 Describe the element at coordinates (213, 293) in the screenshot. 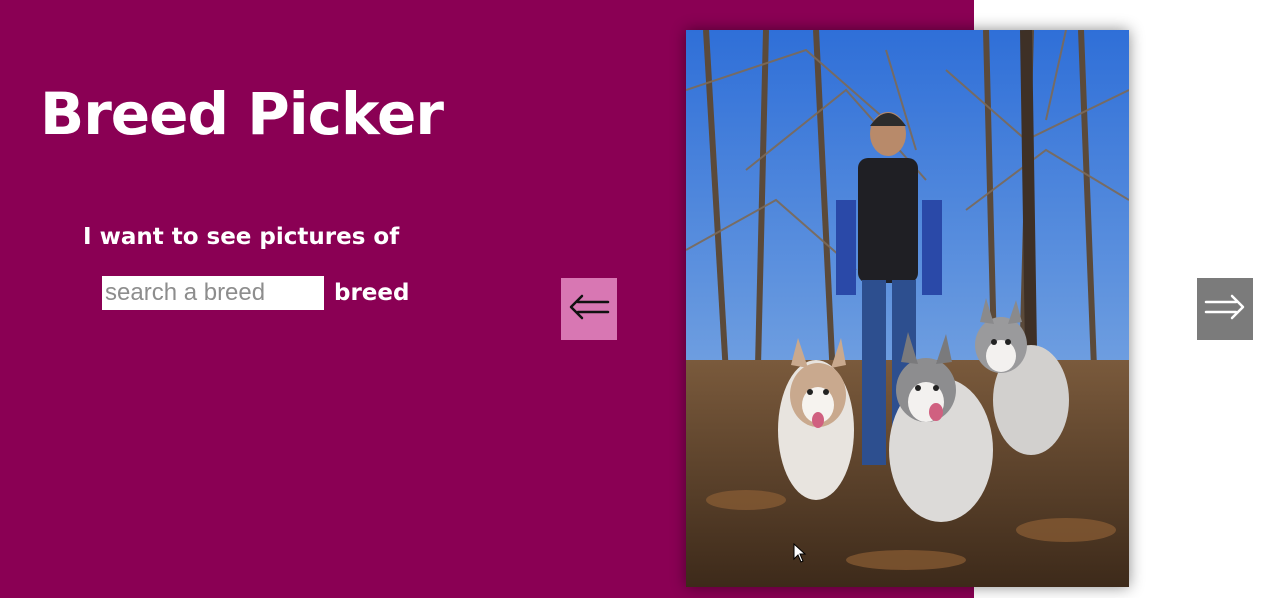

I see `breed-search-input` at that location.